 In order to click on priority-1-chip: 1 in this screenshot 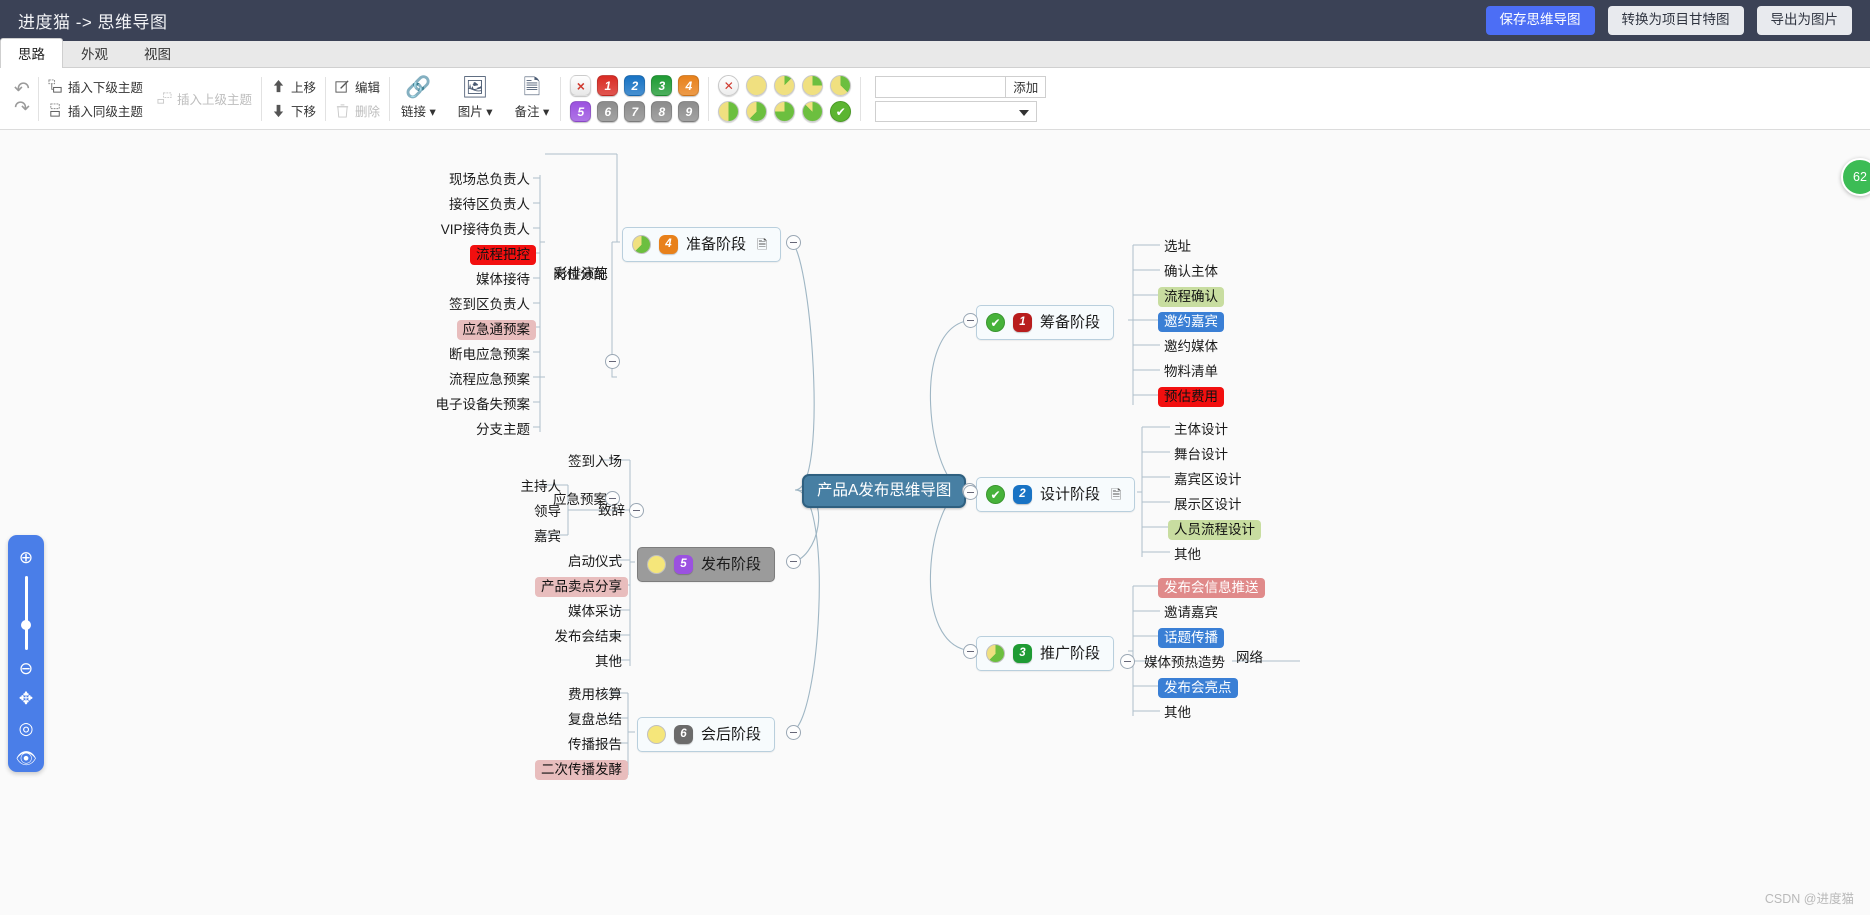, I will do `click(608, 85)`.